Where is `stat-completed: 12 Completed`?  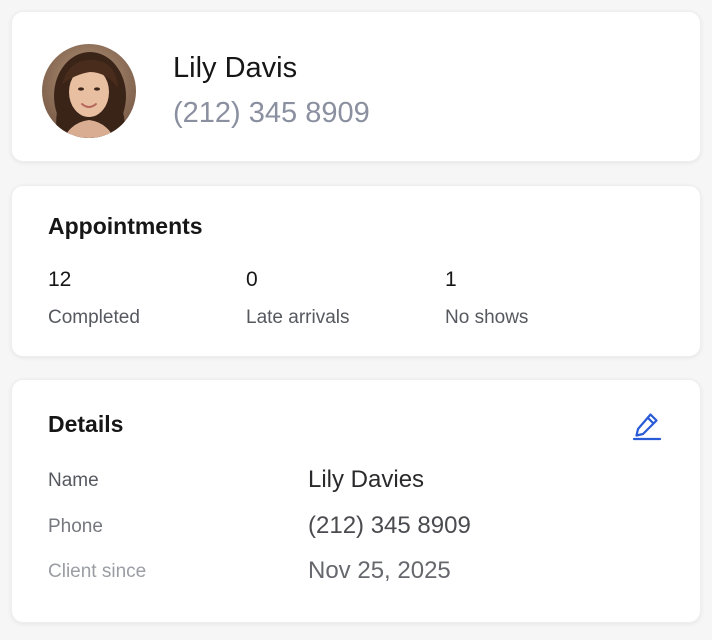 stat-completed: 12 Completed is located at coordinates (94, 298).